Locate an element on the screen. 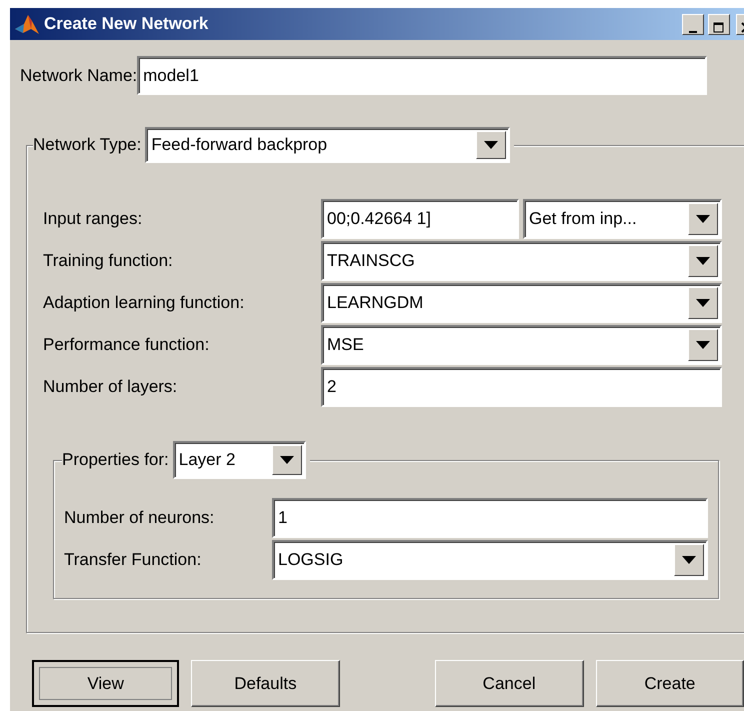 This screenshot has width=744, height=711. field-label: Number of neurons: is located at coordinates (140, 518).